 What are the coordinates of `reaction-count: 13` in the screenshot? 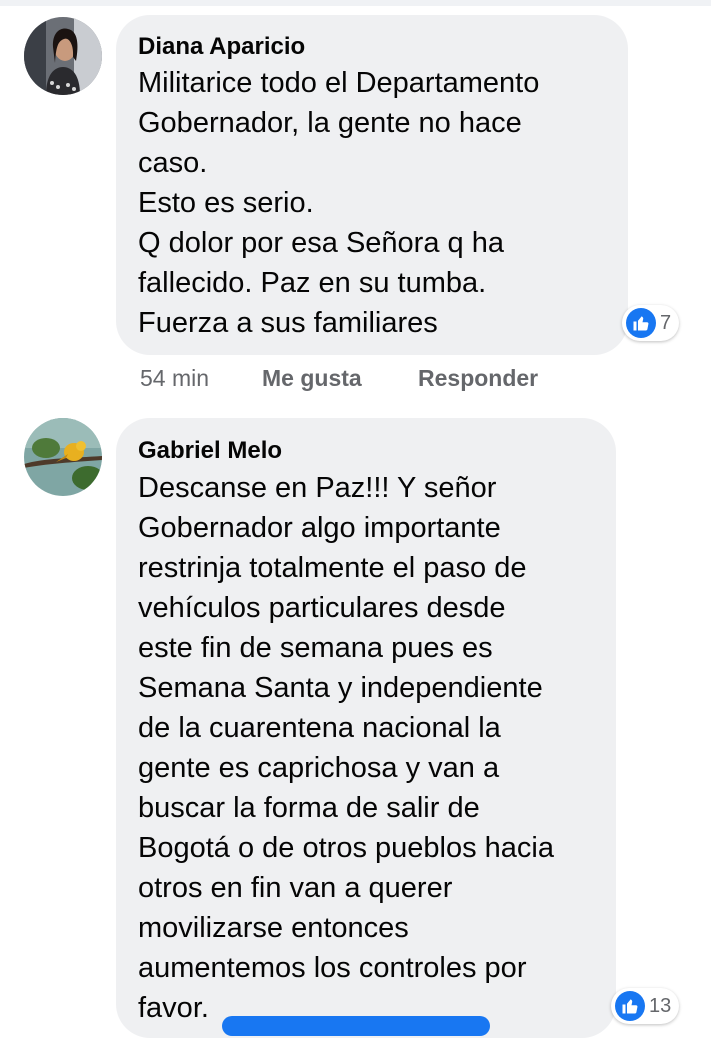 It's located at (660, 1005).